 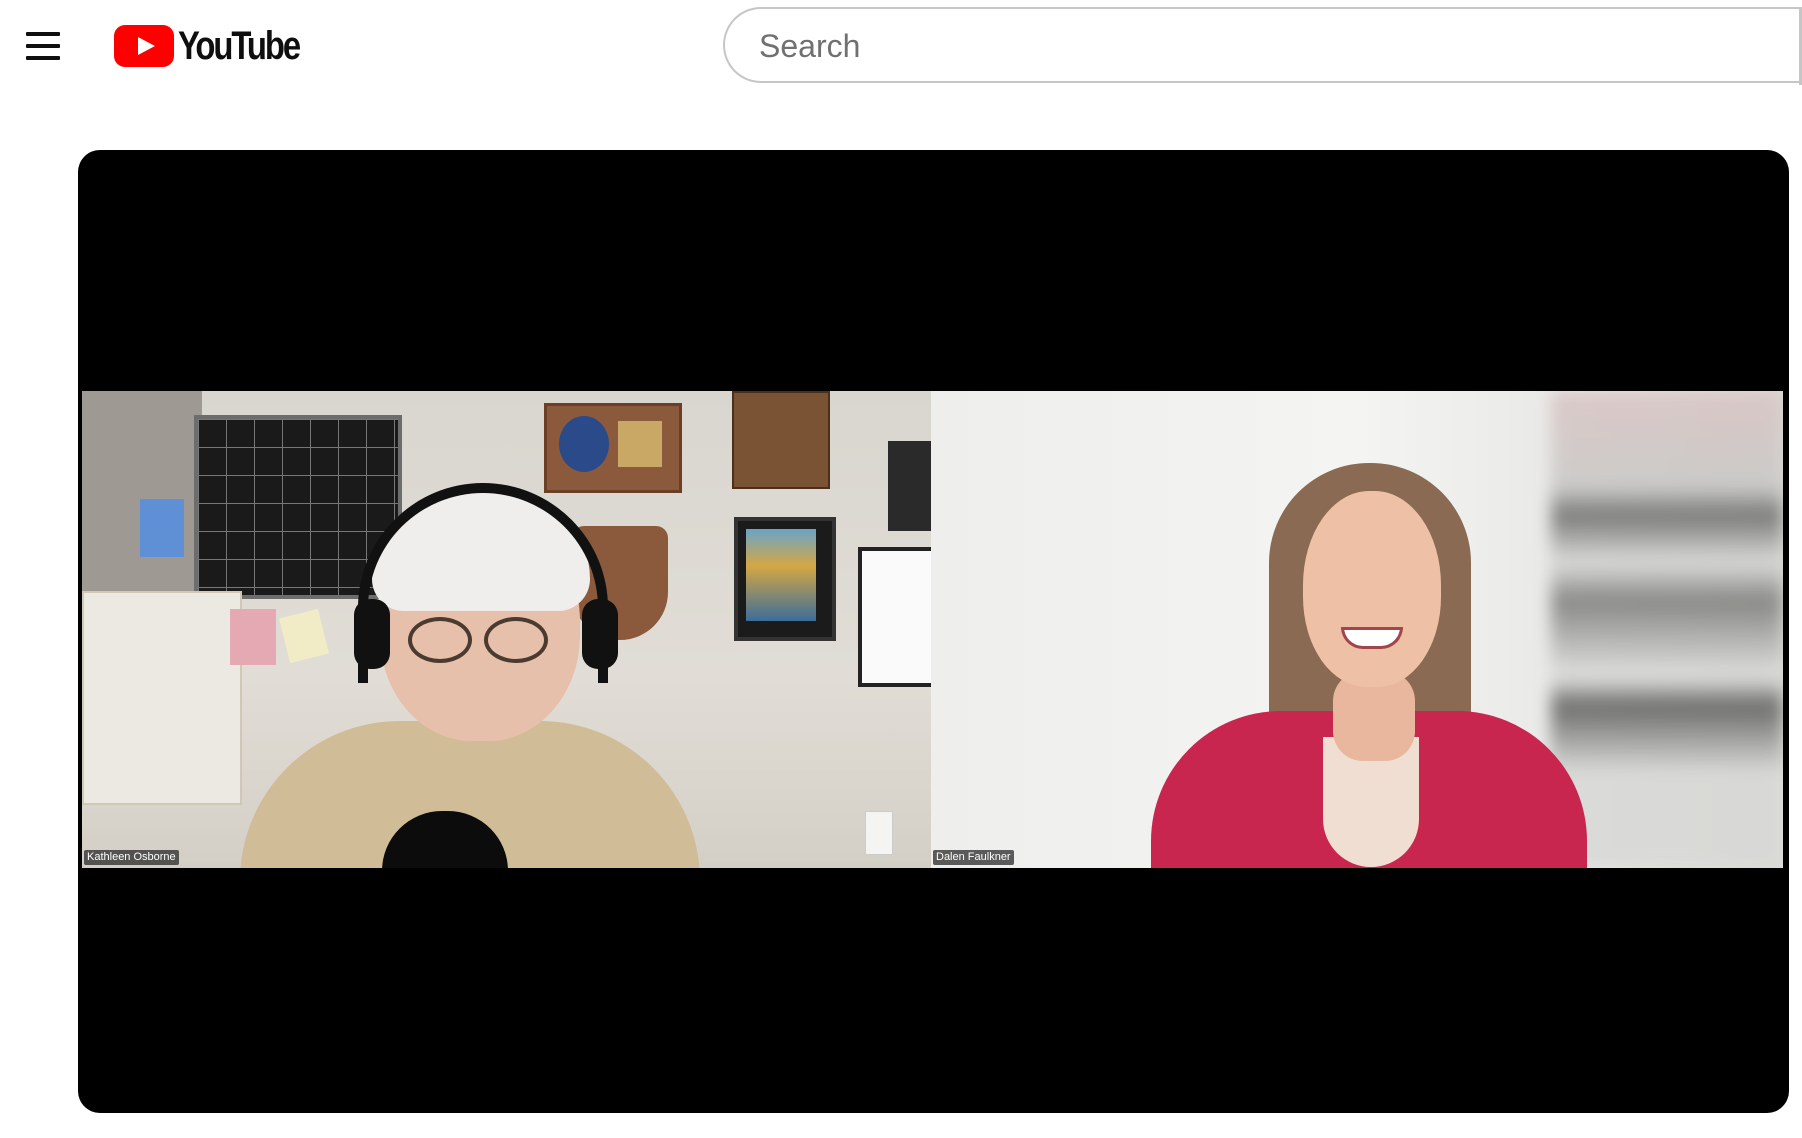 I want to click on search-input, so click(x=1274, y=46).